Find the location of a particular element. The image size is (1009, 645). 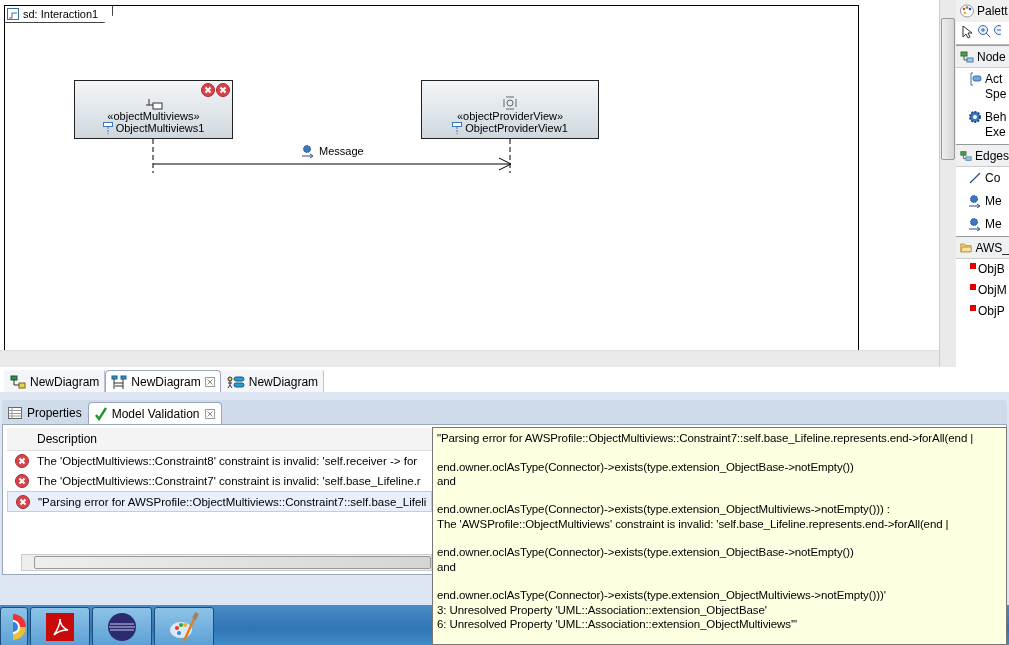

tooltip-line: end.owner.oclAsType(Connector)->exists(type.extension_ObjectMultiviews->notEmpty()))' is located at coordinates (662, 595).